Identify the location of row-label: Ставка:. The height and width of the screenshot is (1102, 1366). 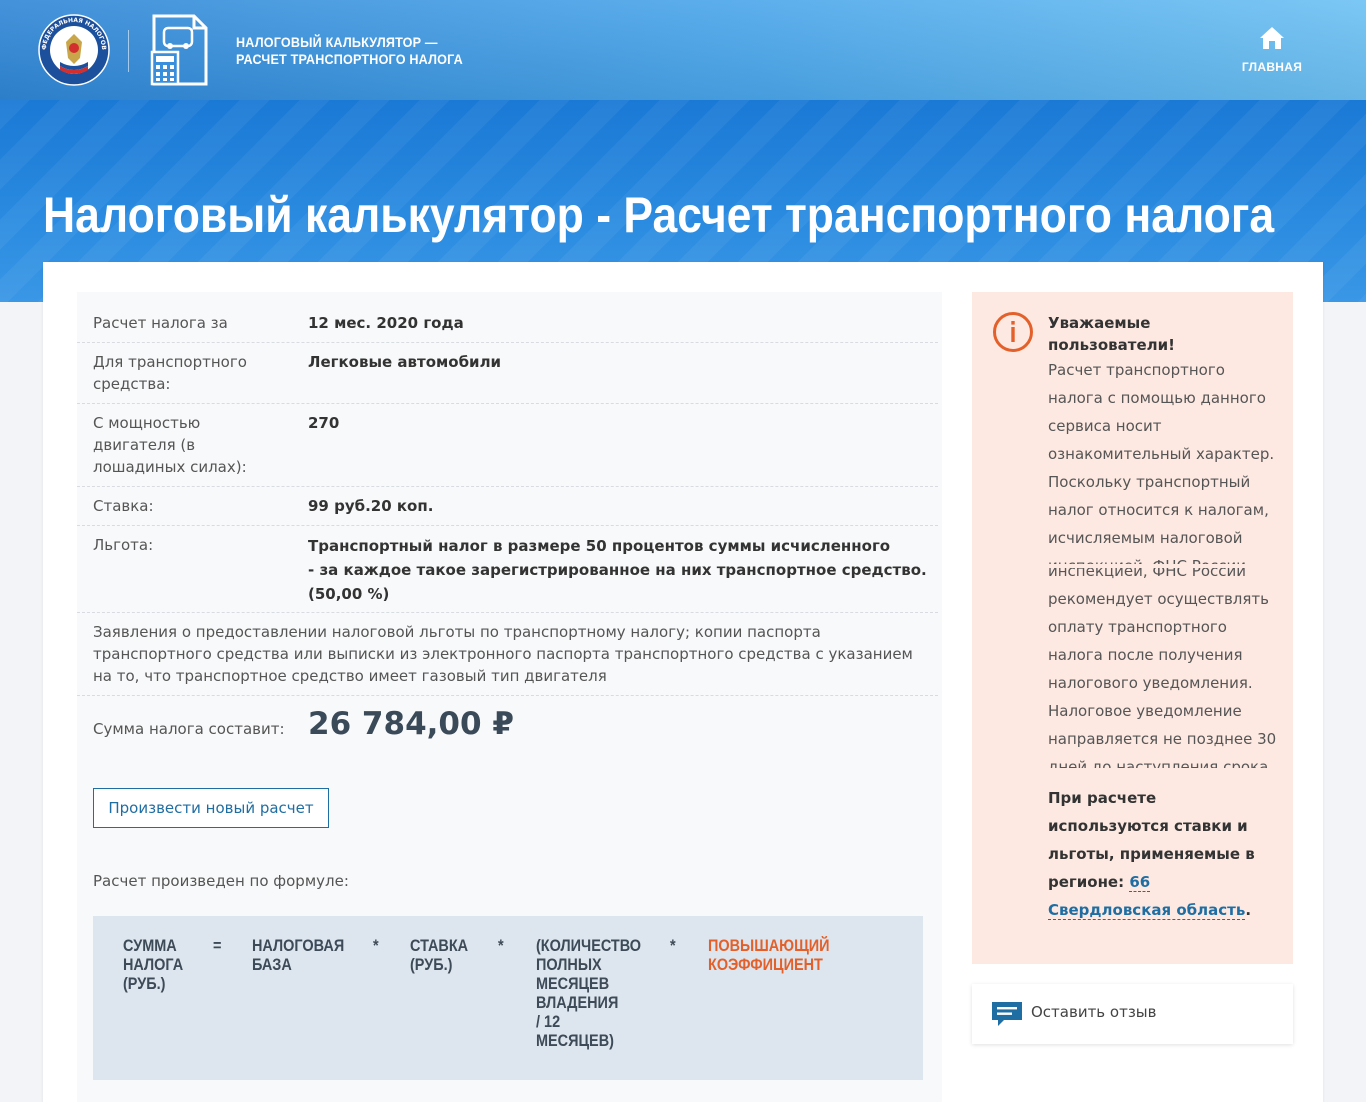
(123, 506).